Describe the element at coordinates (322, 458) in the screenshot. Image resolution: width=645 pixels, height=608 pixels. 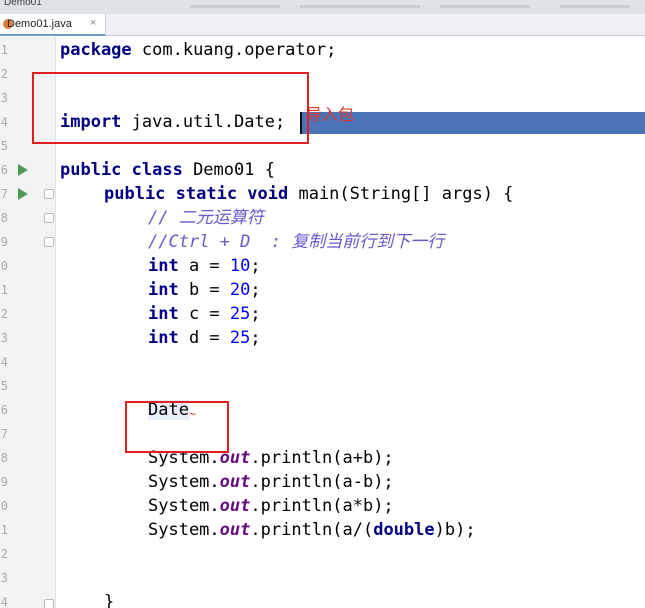
I see `print-call: .println(a+b);` at that location.